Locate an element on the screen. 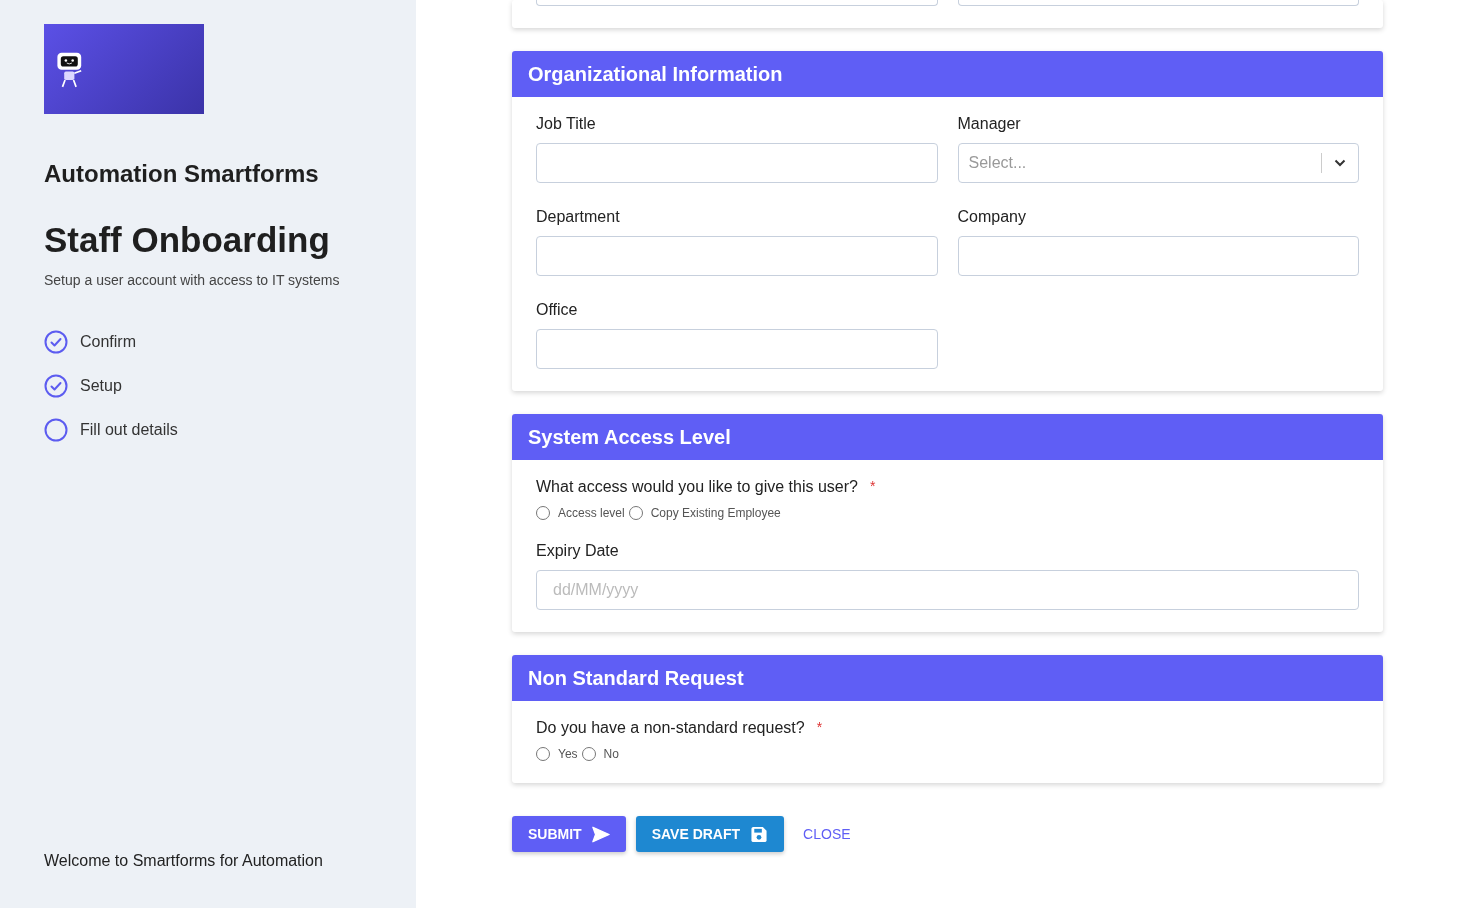  field-label: What access would you like to give this user? is located at coordinates (697, 487).